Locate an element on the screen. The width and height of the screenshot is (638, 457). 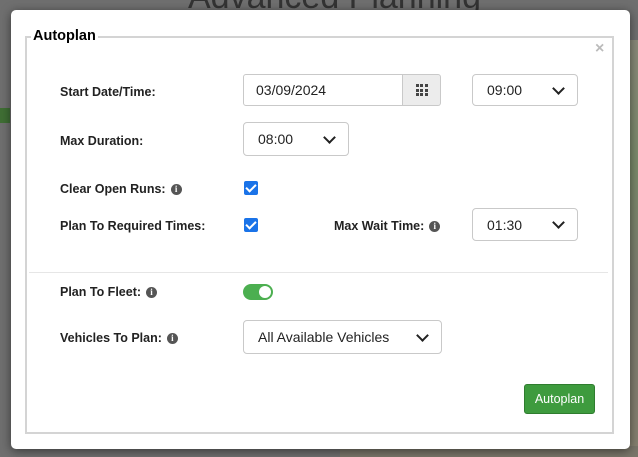
plan-to-fleet-label-text: Plan To Fleet: is located at coordinates (101, 292).